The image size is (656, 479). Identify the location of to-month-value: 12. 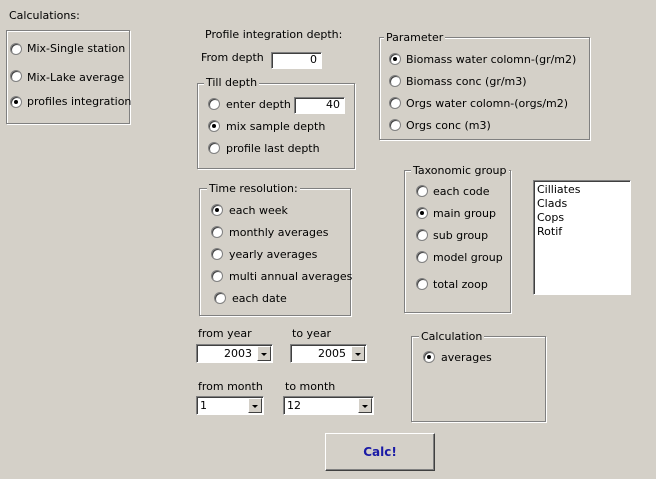
(294, 405).